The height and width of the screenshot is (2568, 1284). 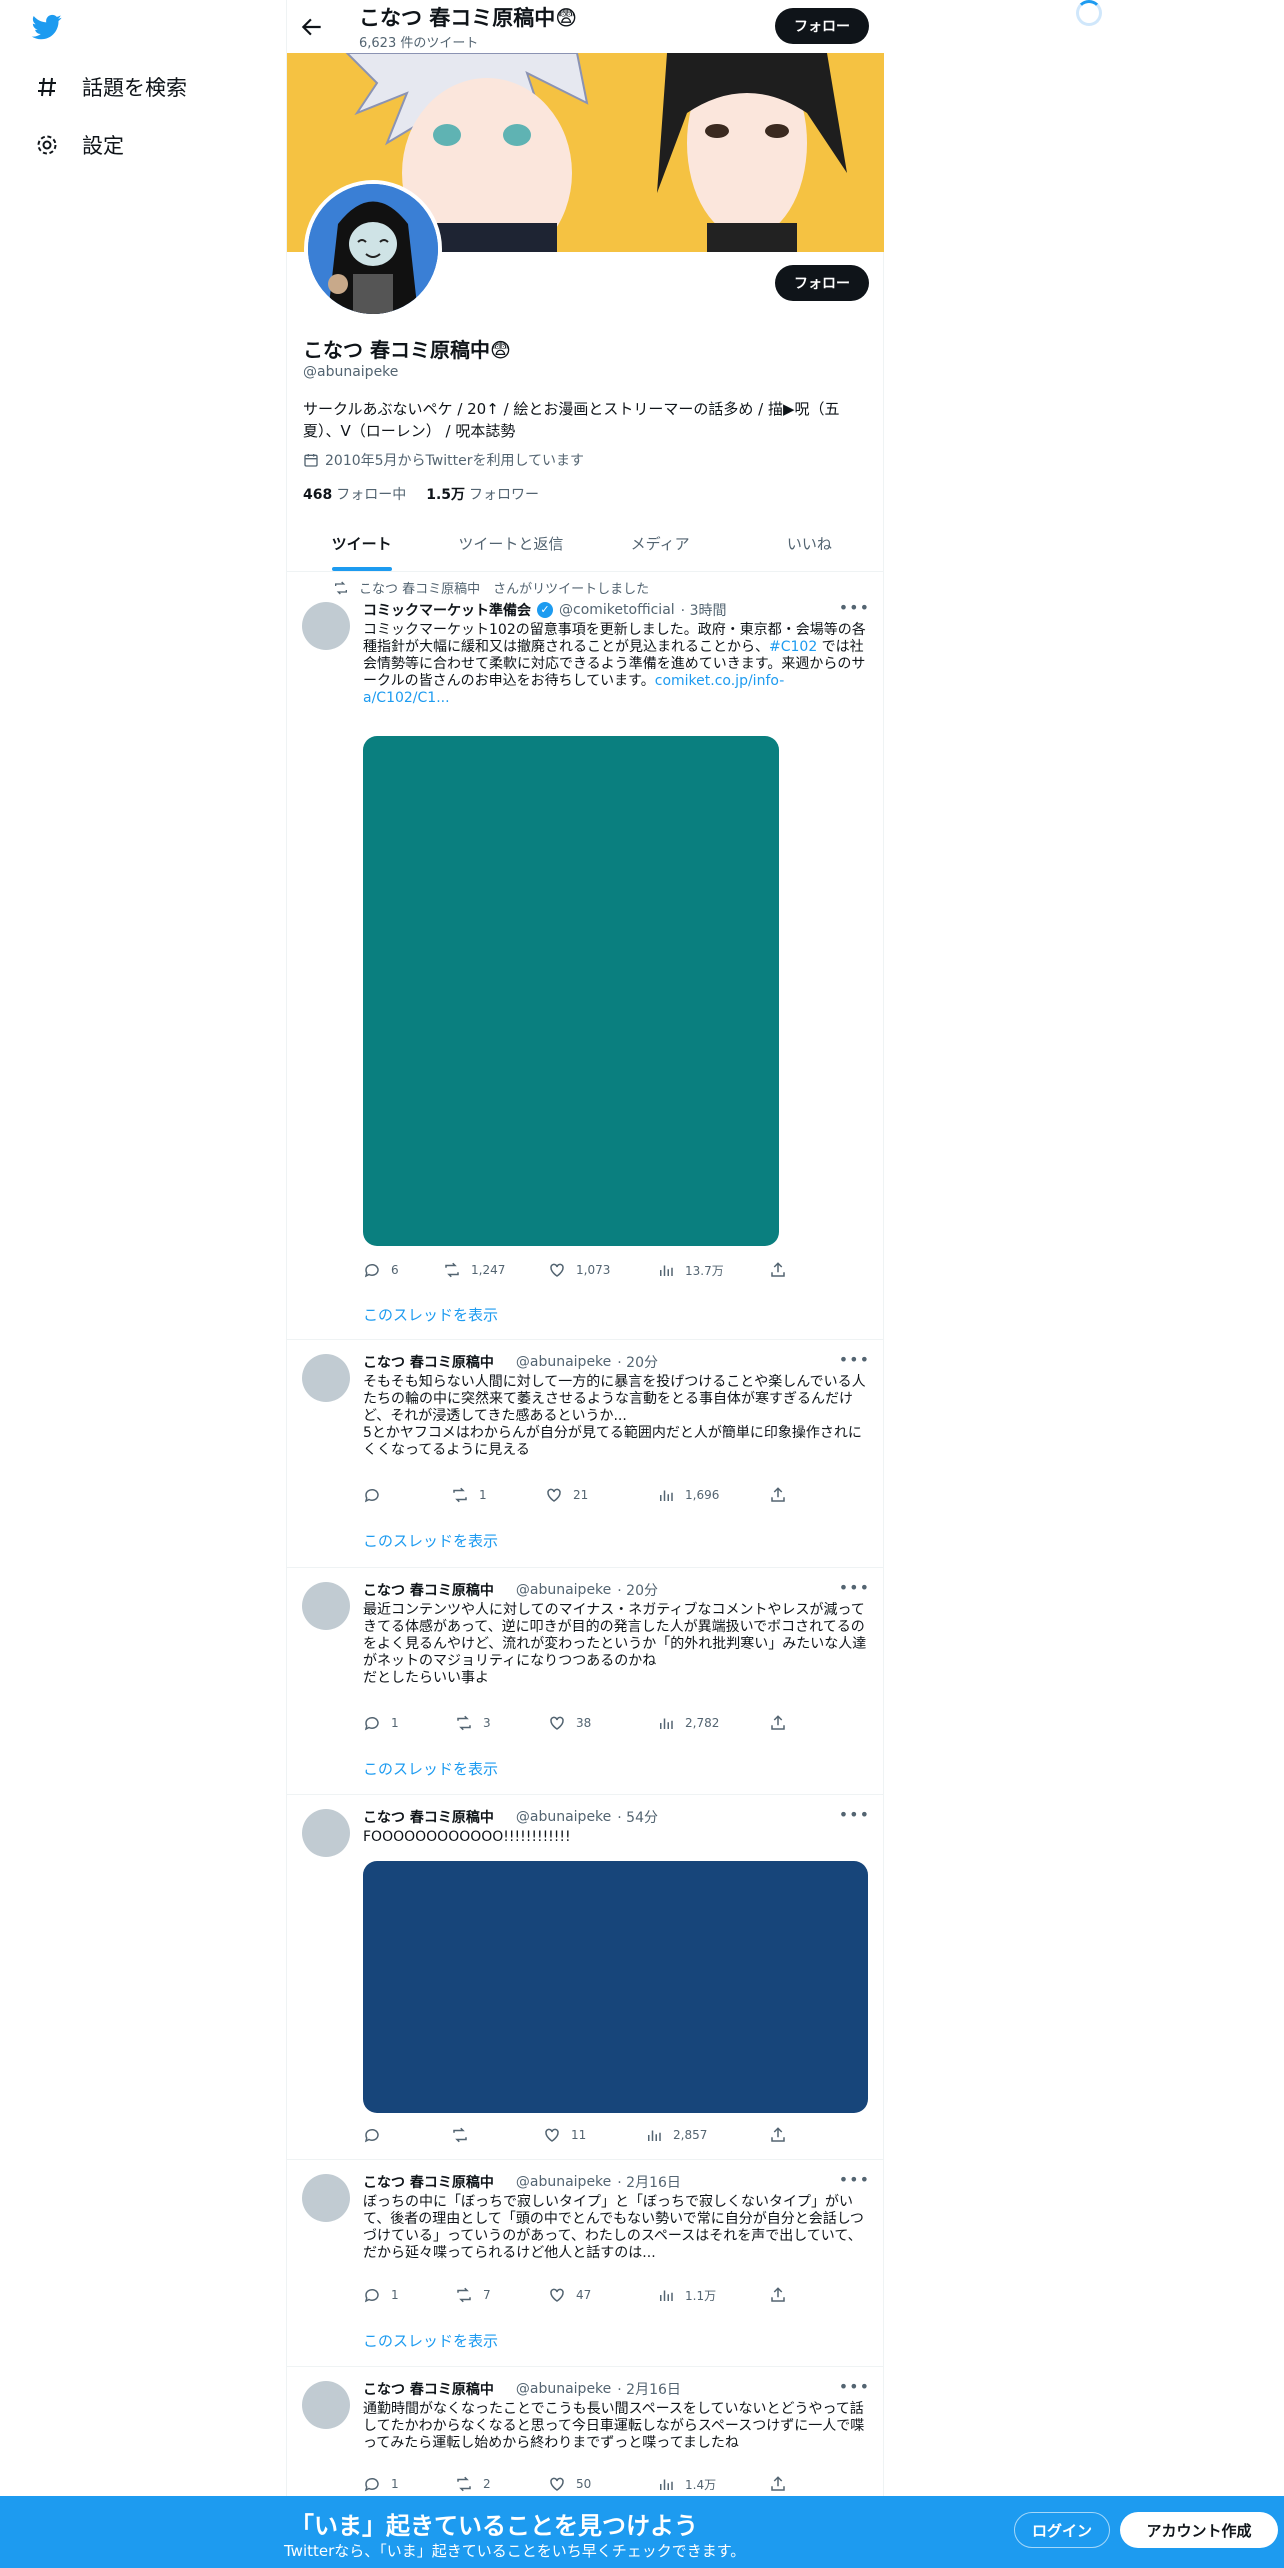 What do you see at coordinates (566, 1495) in the screenshot?
I see `like-button: 21` at bounding box center [566, 1495].